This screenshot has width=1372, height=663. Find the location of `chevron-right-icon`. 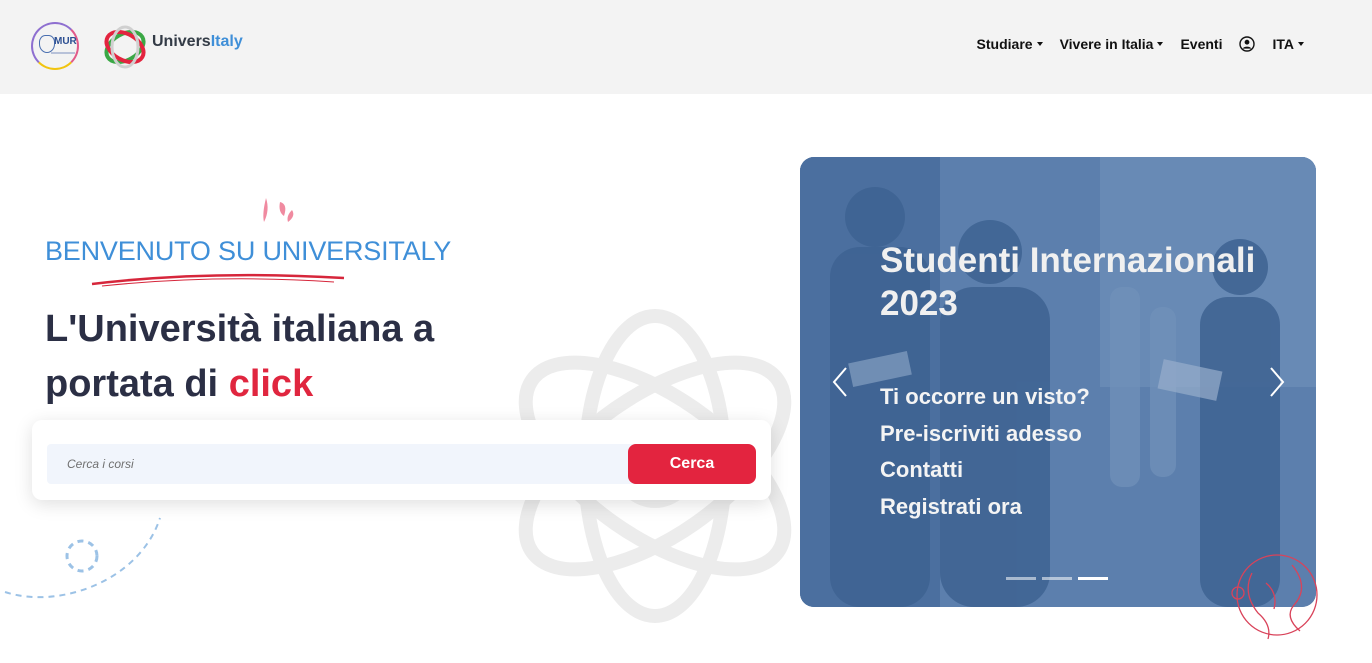

chevron-right-icon is located at coordinates (1277, 382).